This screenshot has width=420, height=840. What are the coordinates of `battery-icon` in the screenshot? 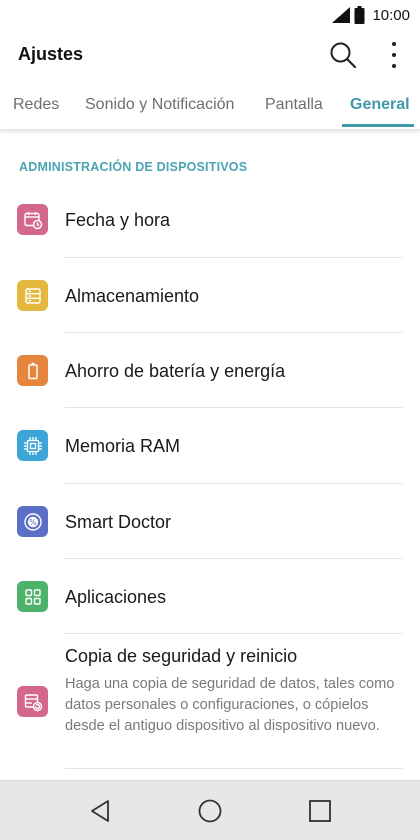 It's located at (32, 370).